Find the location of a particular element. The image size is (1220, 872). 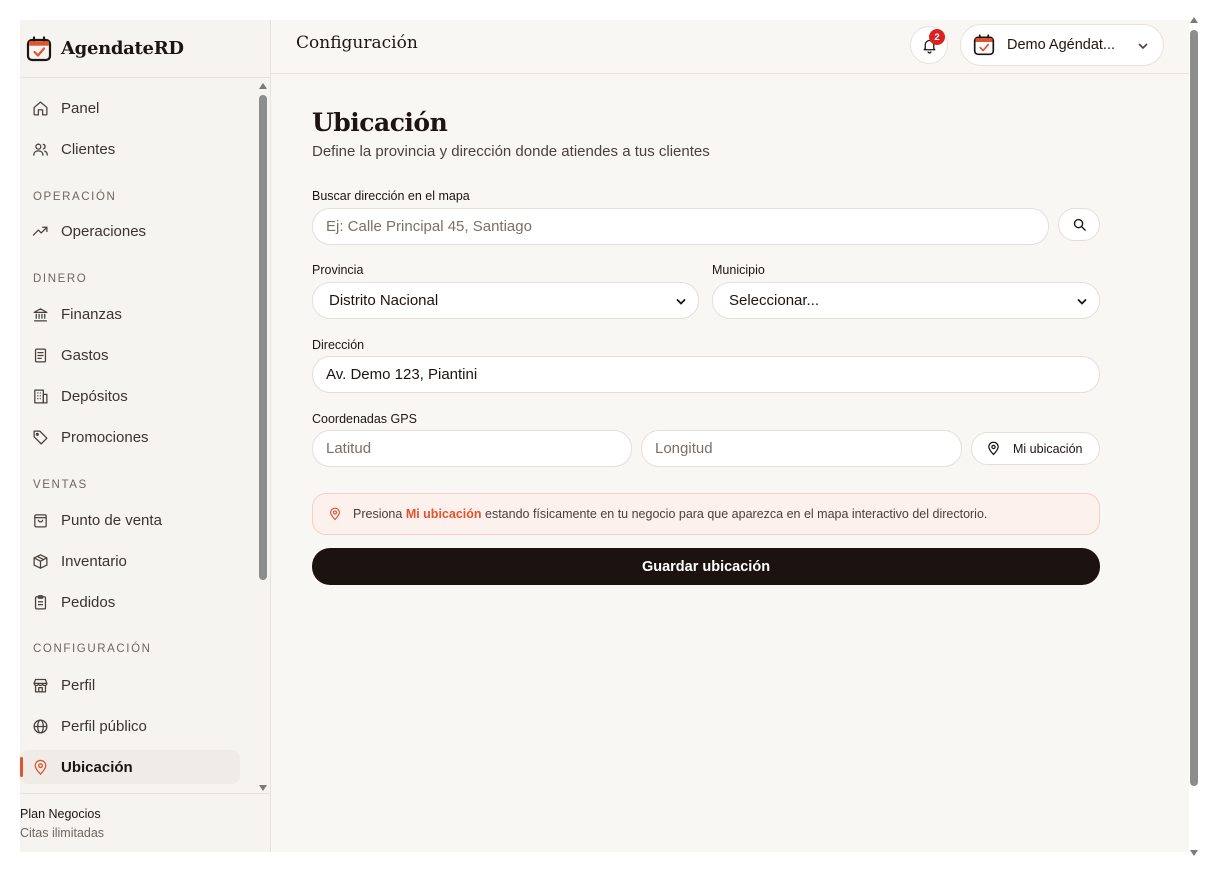

sidebar-item-pedidos: Pedidos is located at coordinates (130, 602).